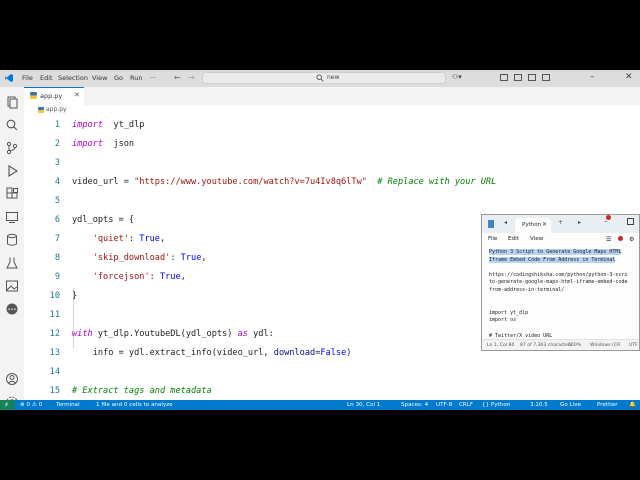 The image size is (640, 480). I want to click on menu-go: Go, so click(118, 78).